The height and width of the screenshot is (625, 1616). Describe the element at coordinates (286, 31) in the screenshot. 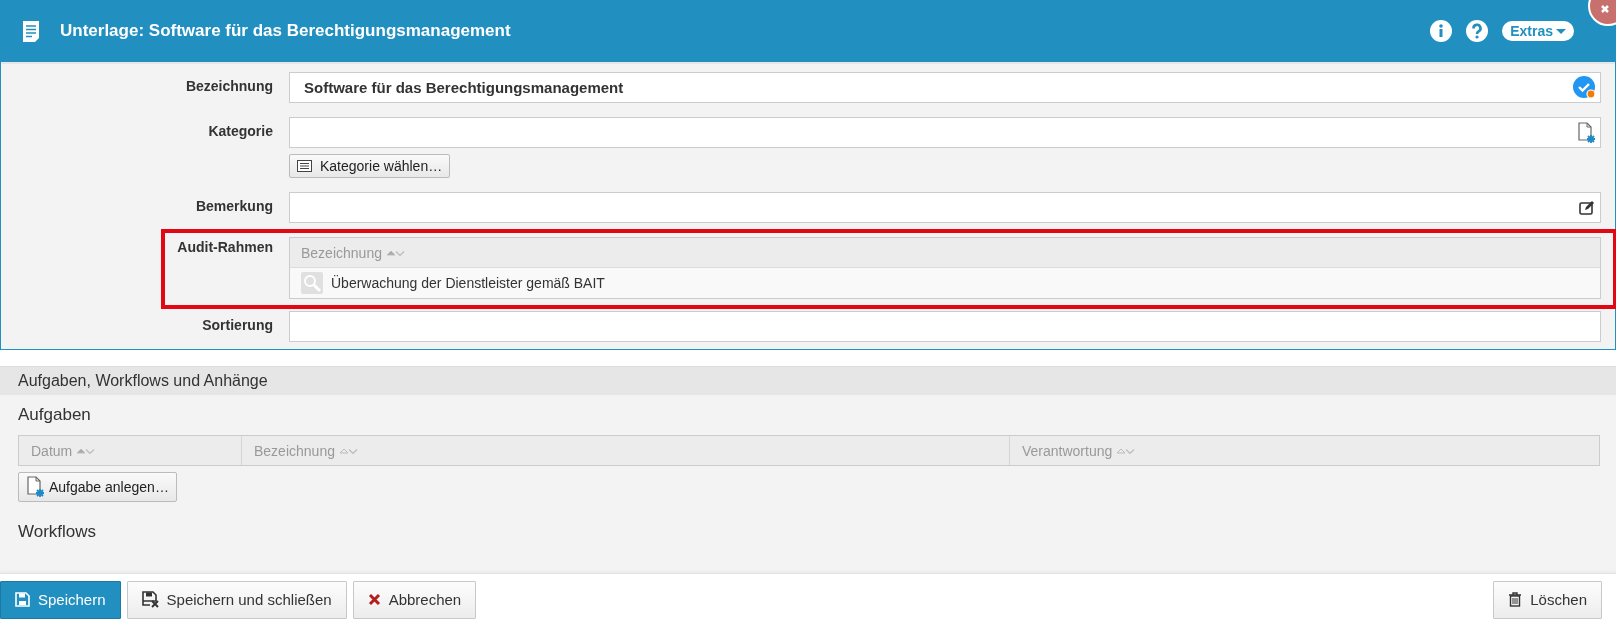

I see `window-title: Unterlage: Software für das Berechtigungsmanagement` at that location.